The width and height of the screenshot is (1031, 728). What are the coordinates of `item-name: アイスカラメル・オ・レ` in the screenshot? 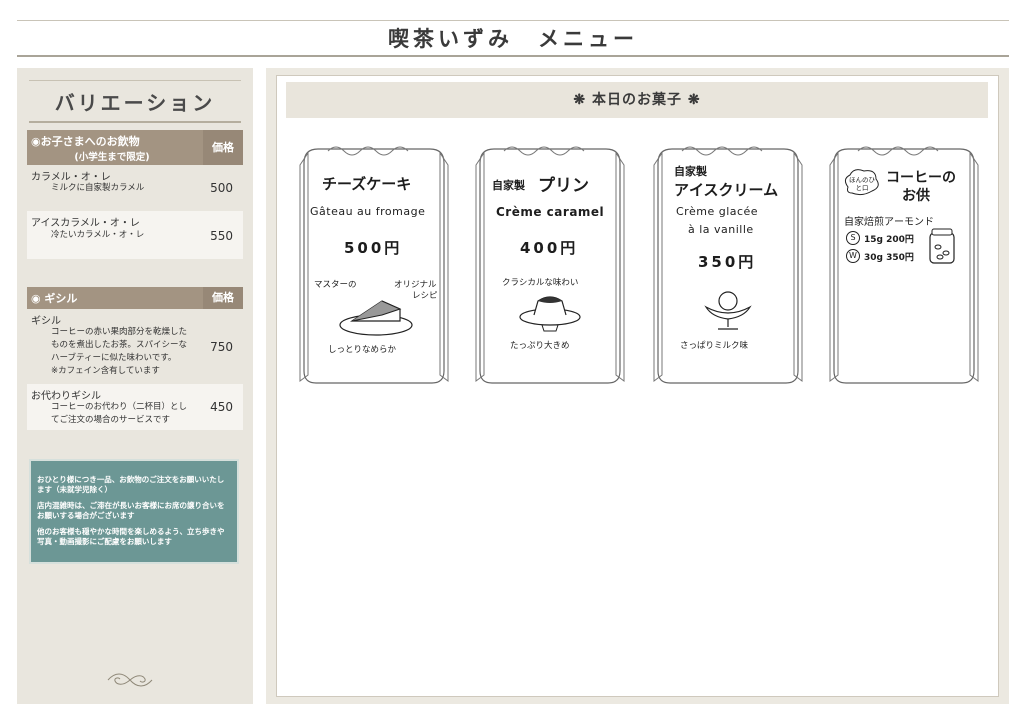 It's located at (85, 223).